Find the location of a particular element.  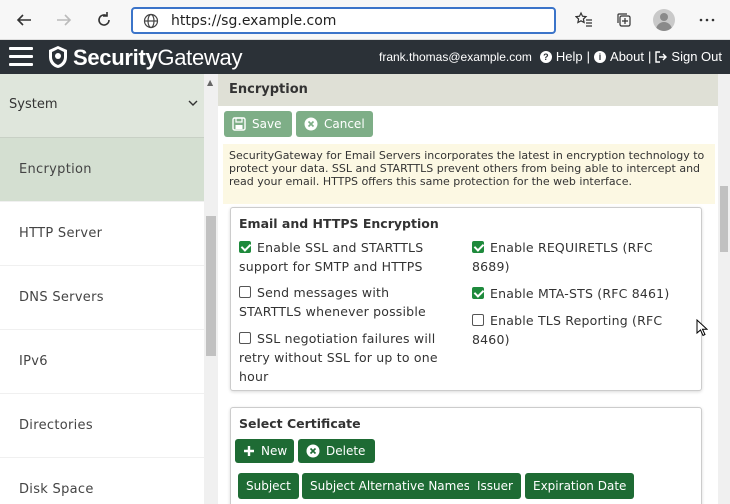

back-arrow-icon is located at coordinates (24, 20).